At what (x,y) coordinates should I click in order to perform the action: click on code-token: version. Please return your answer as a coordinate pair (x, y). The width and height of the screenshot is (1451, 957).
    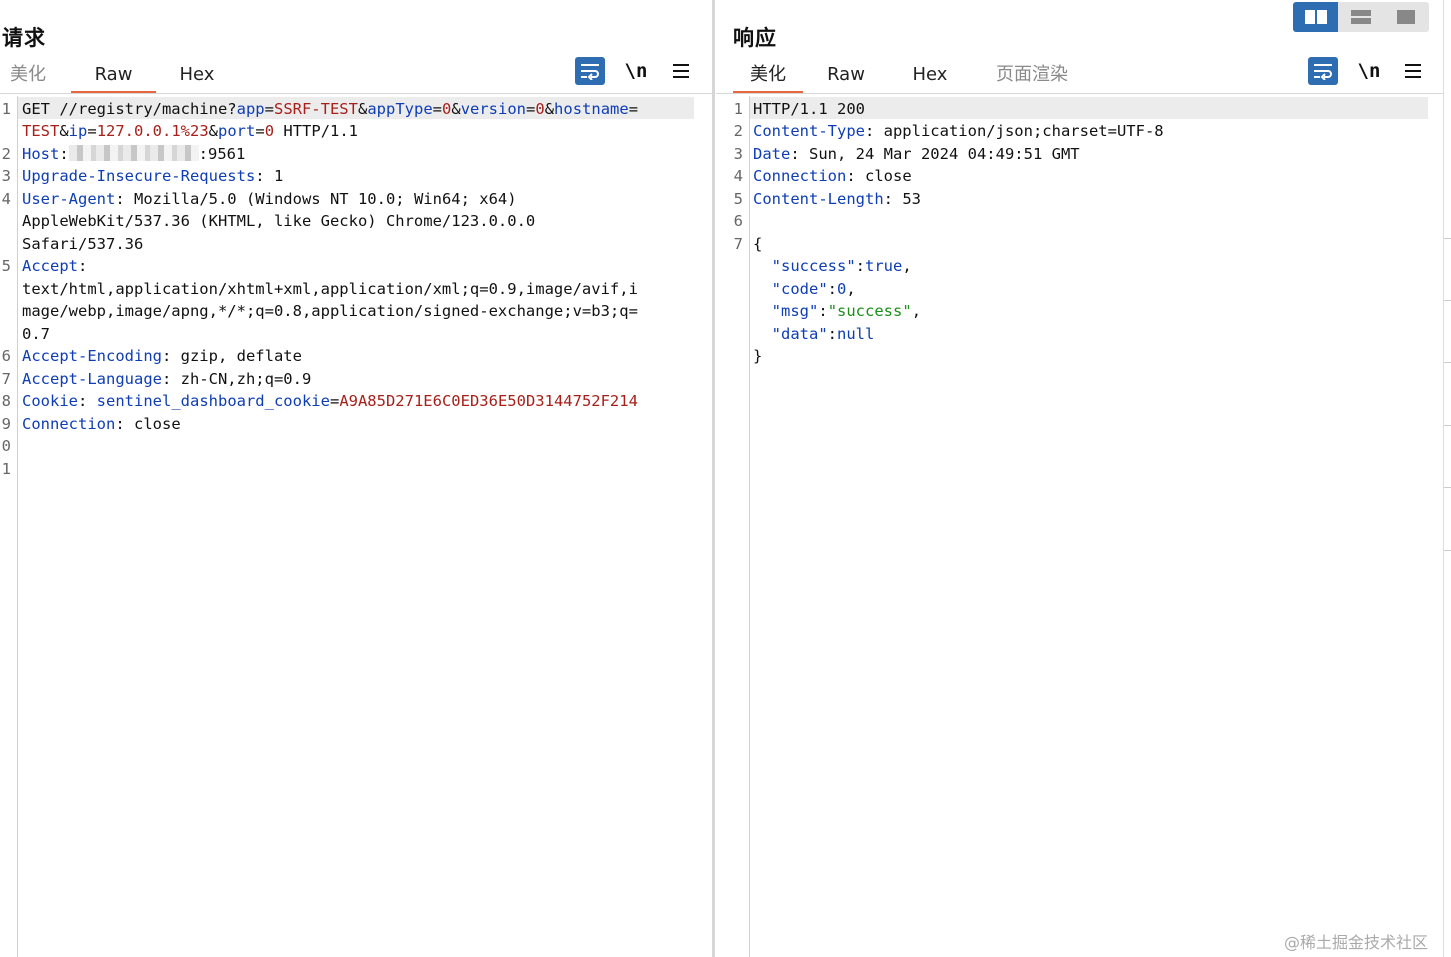
    Looking at the image, I should click on (493, 108).